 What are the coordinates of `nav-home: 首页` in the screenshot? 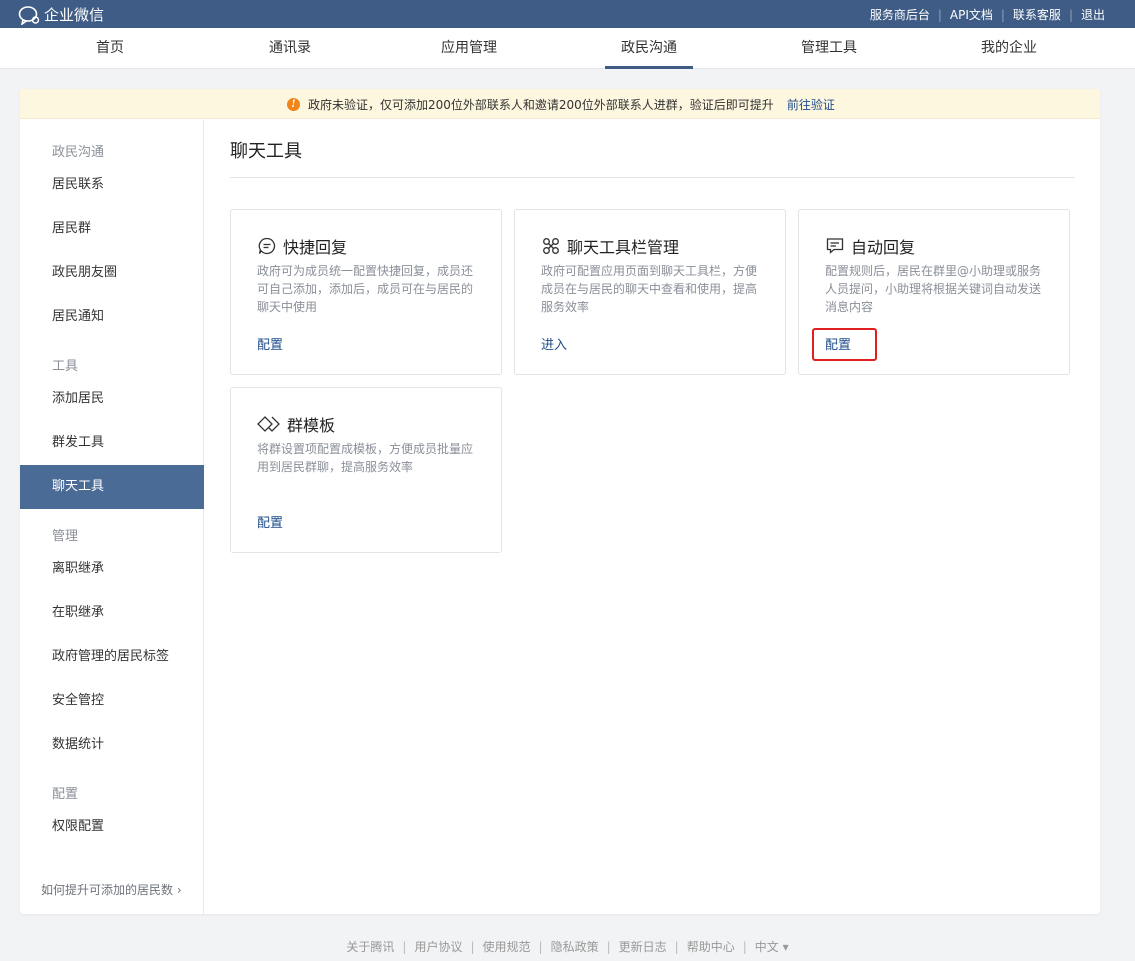 It's located at (110, 48).